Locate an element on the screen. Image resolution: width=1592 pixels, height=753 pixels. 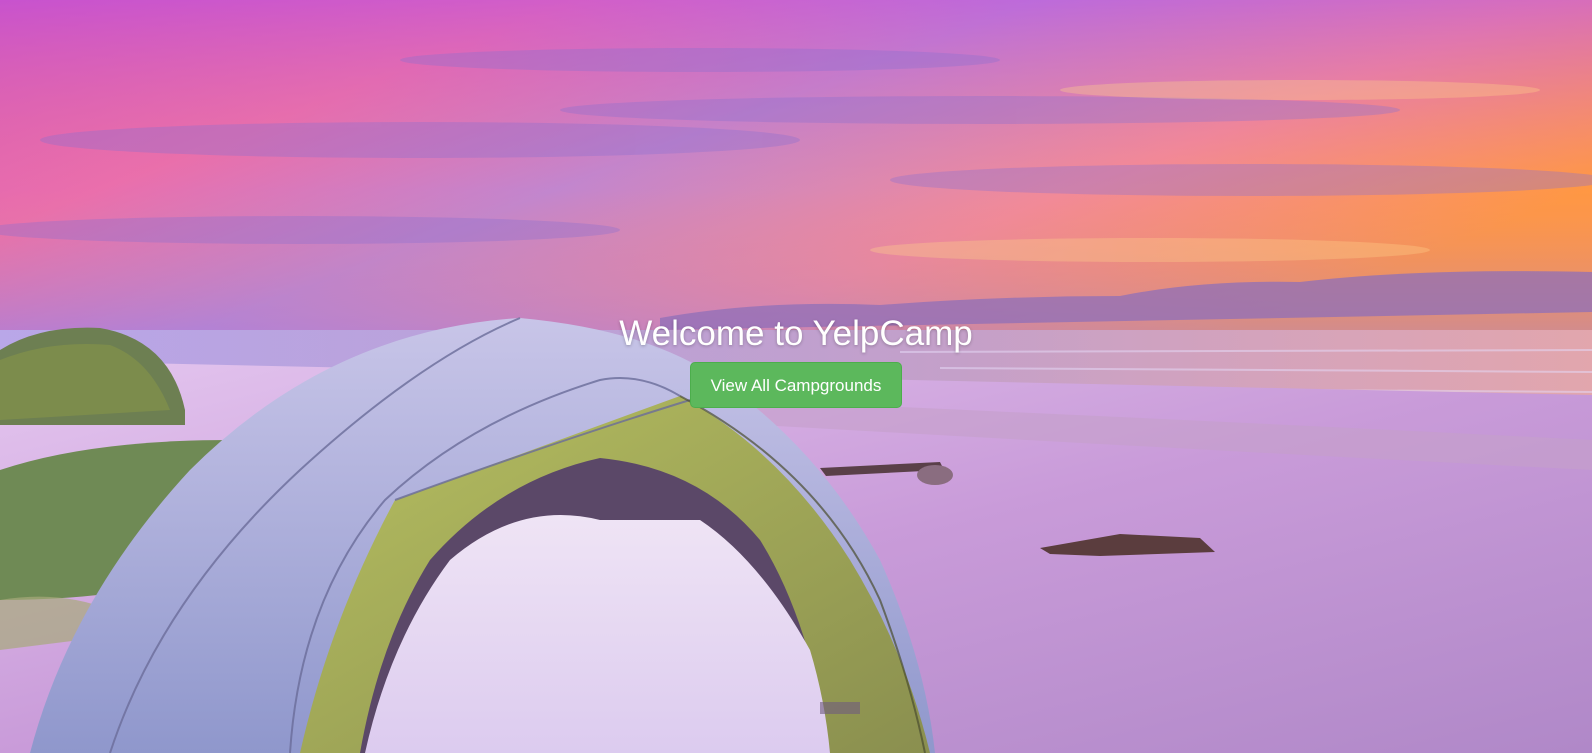
hero-content: Welcome to YelpCamp View All Campgrounds is located at coordinates (796, 360).